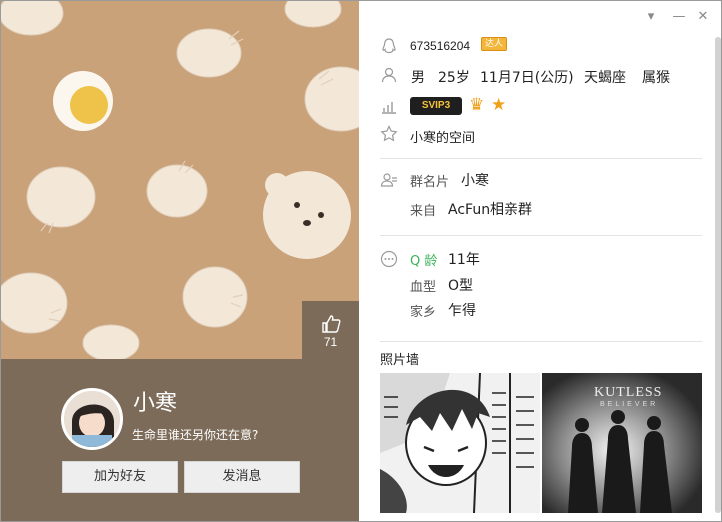 This screenshot has width=722, height=522. Describe the element at coordinates (464, 260) in the screenshot. I see `q-age-value: 11年` at that location.